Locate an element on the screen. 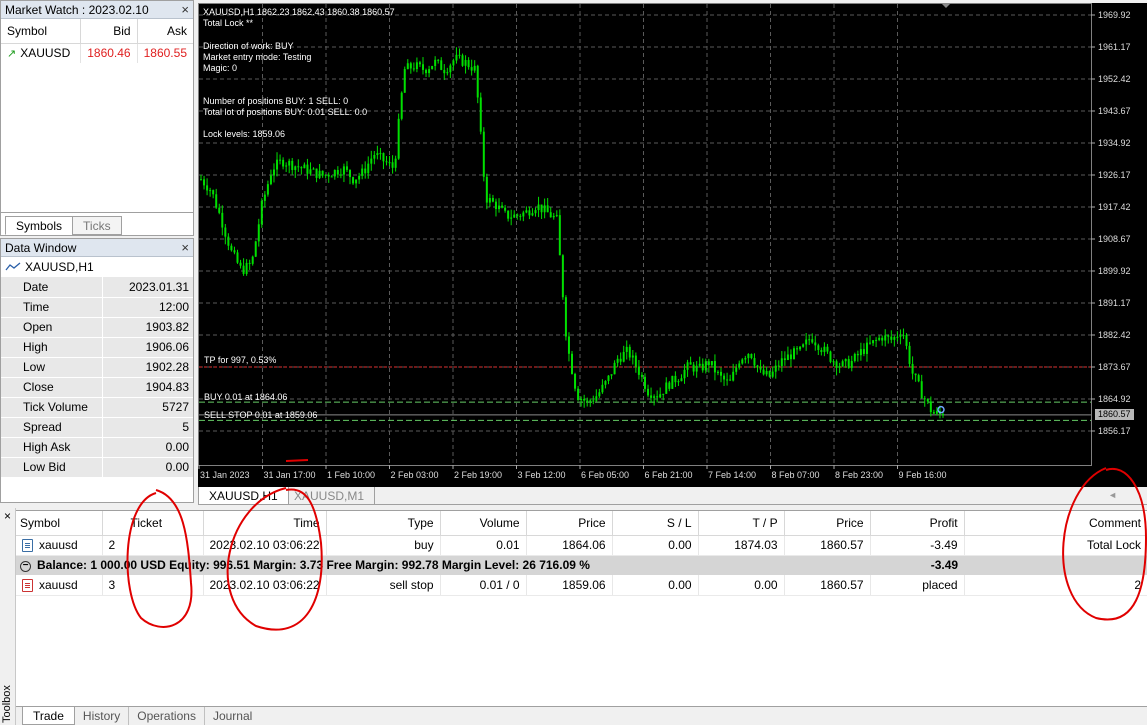 This screenshot has width=1147, height=725. tab-symbols: Symbols is located at coordinates (39, 225).